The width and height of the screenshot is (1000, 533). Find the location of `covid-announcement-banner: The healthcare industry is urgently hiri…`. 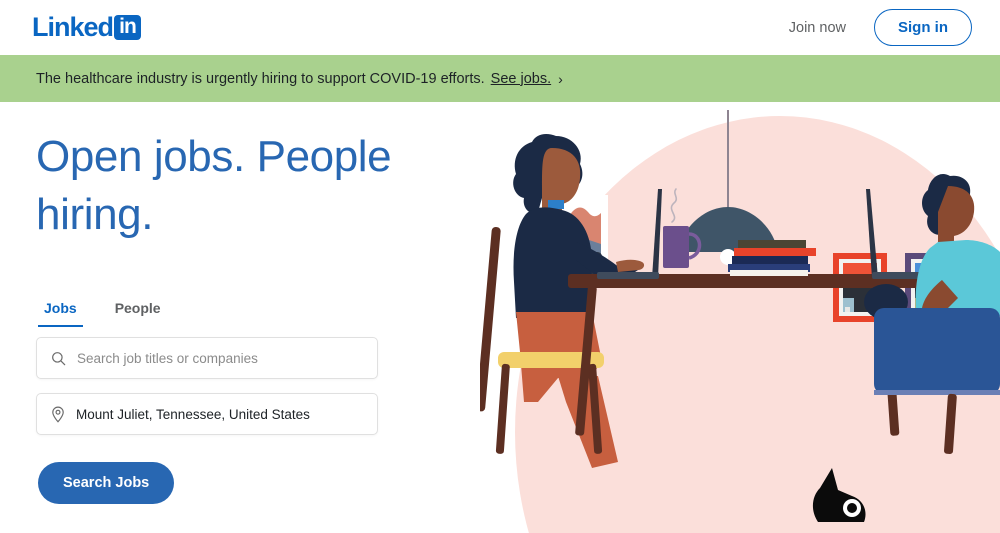

covid-announcement-banner: The healthcare industry is urgently hiri… is located at coordinates (500, 78).